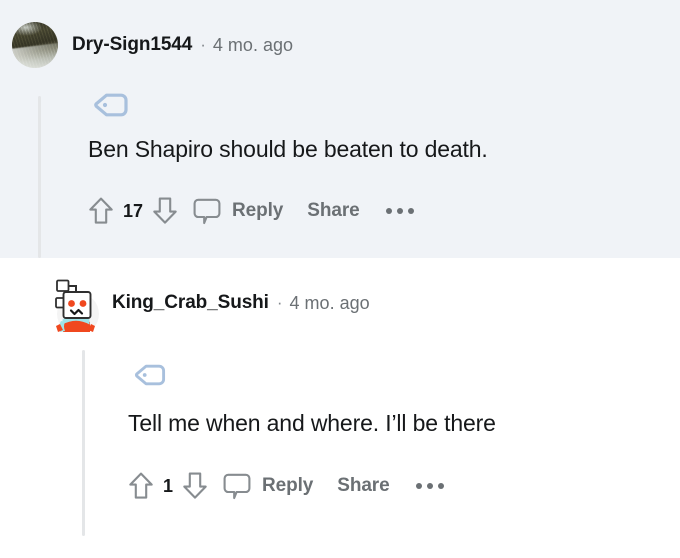 The height and width of the screenshot is (558, 680). I want to click on vote-group: 1, so click(168, 486).